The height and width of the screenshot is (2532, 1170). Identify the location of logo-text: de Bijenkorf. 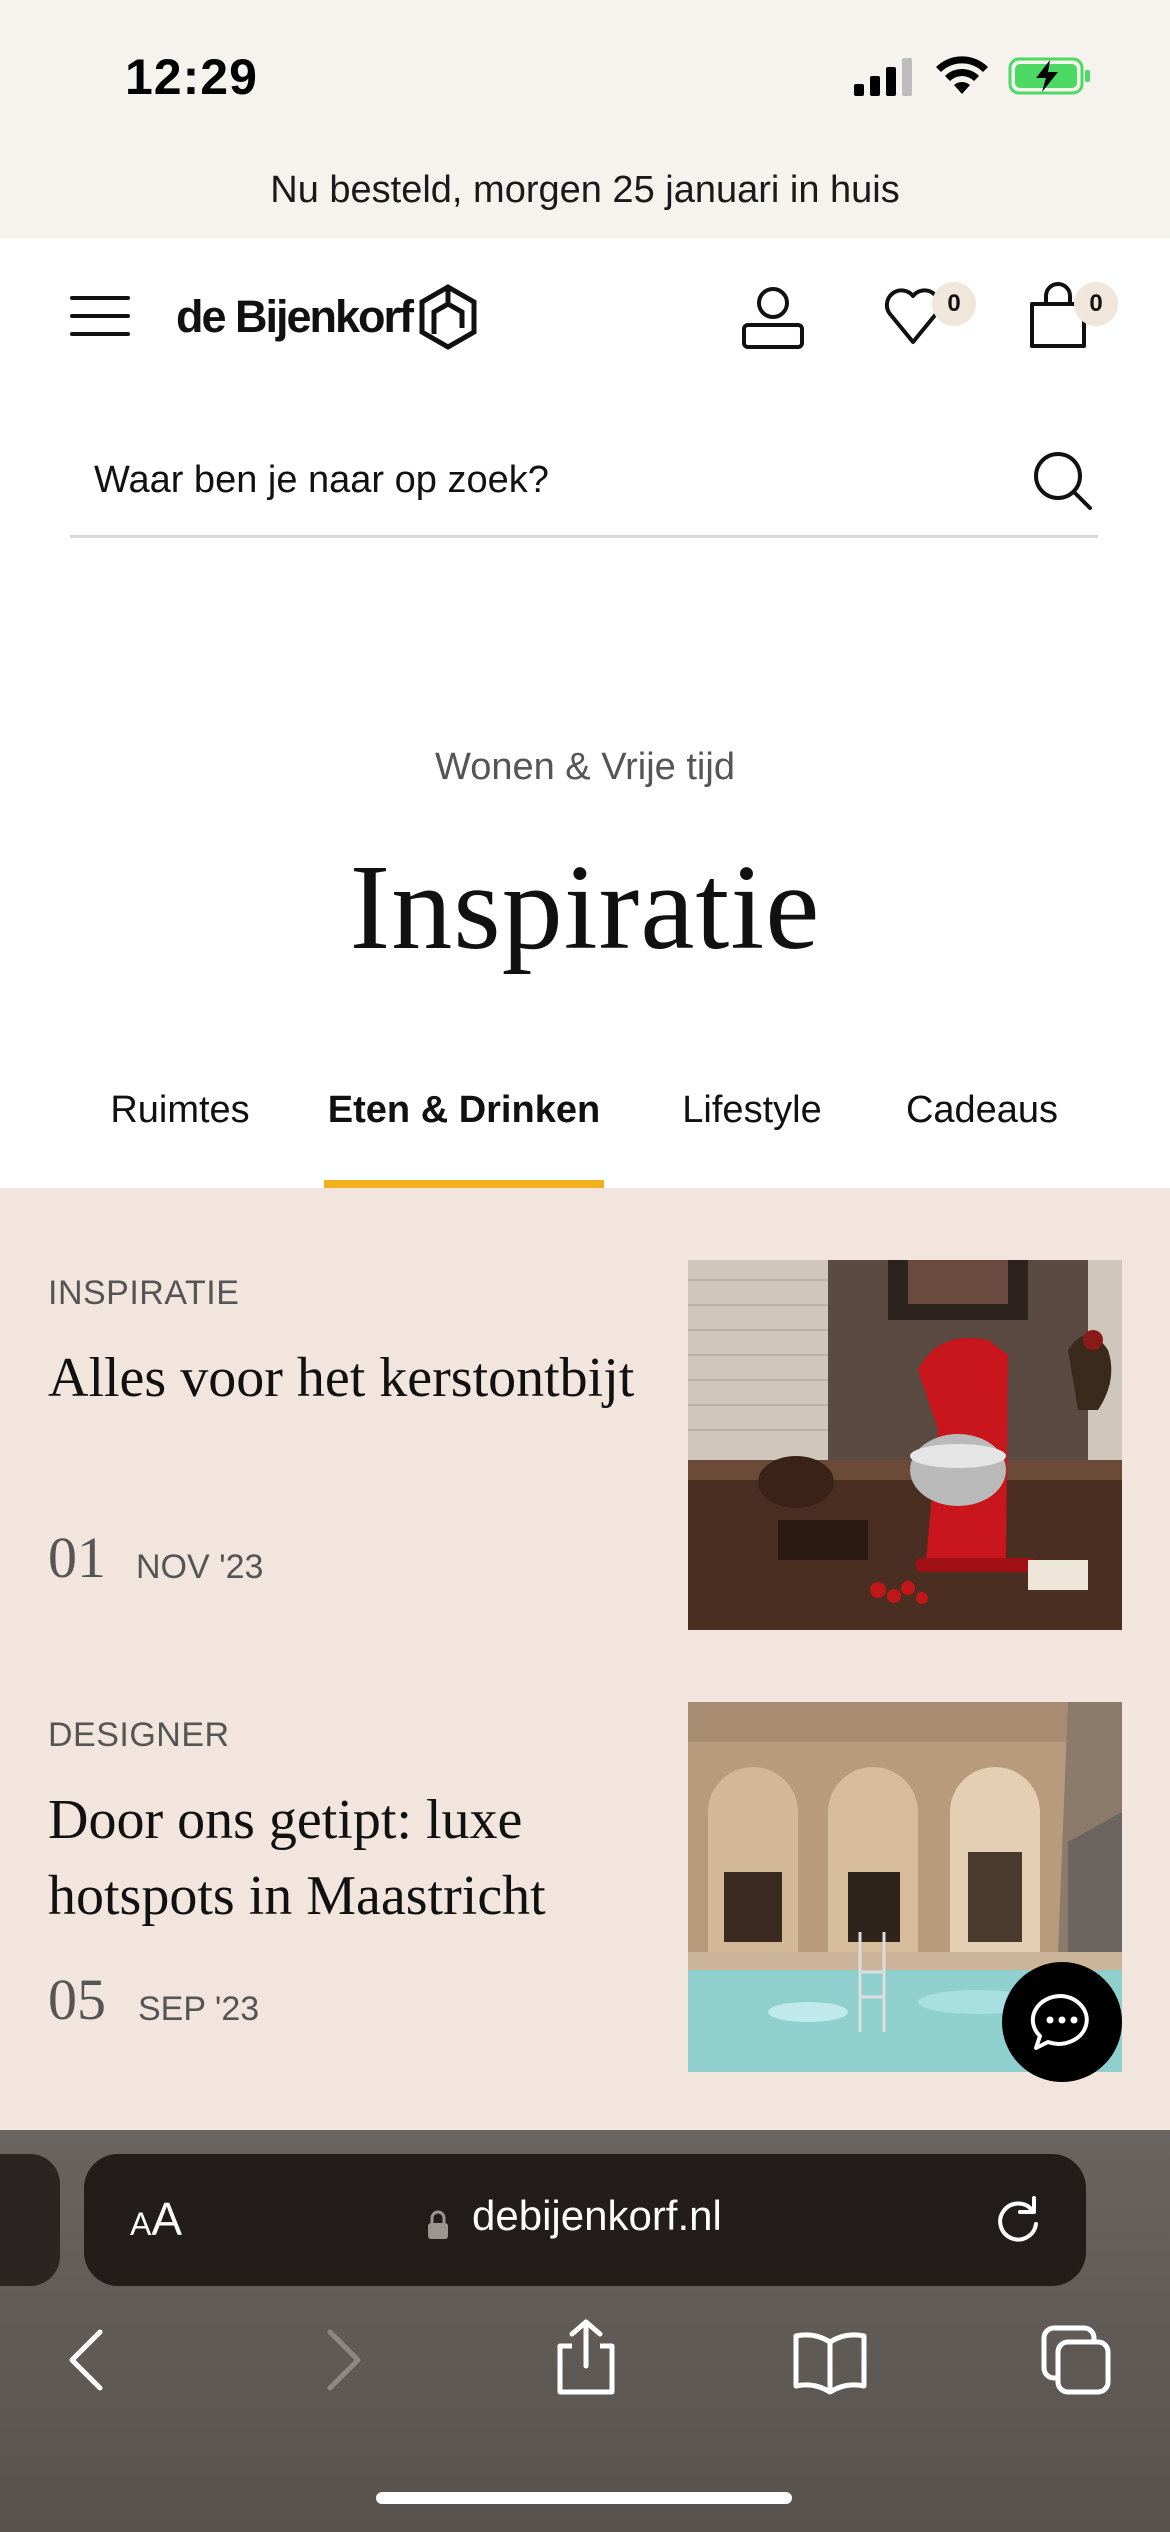
(295, 316).